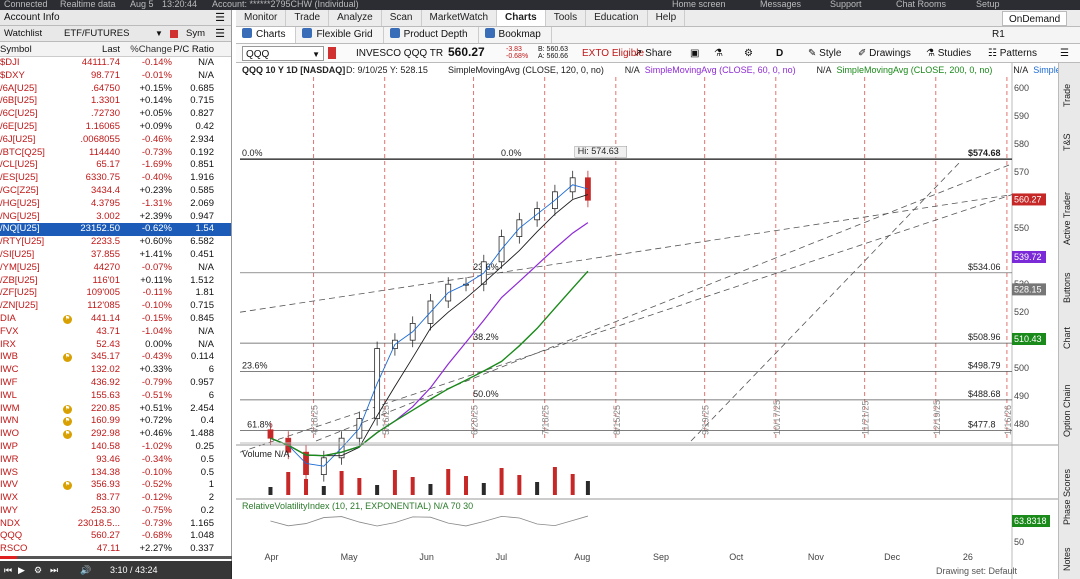 The image size is (1080, 579). I want to click on watchlist-header: Watchlist ETF/FUTURES ▼ Sym ☰, so click(115, 34).